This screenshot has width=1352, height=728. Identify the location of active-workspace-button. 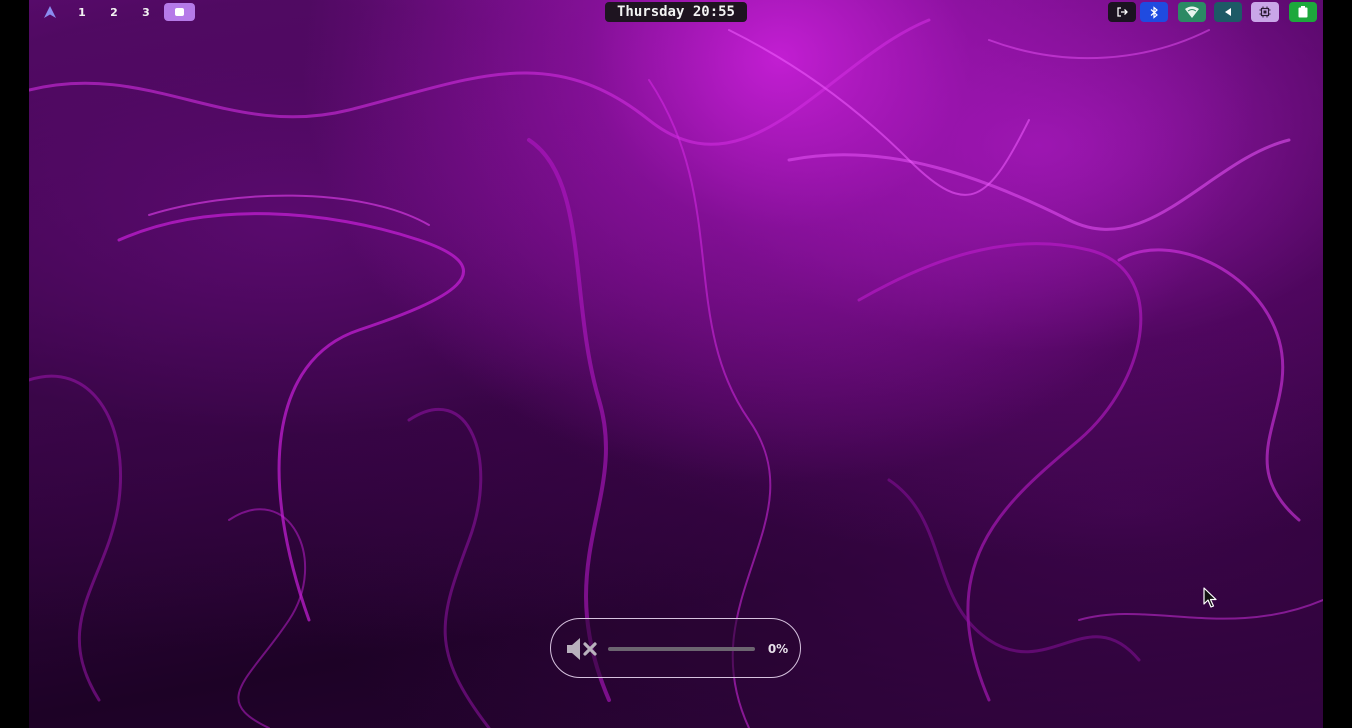
(179, 12).